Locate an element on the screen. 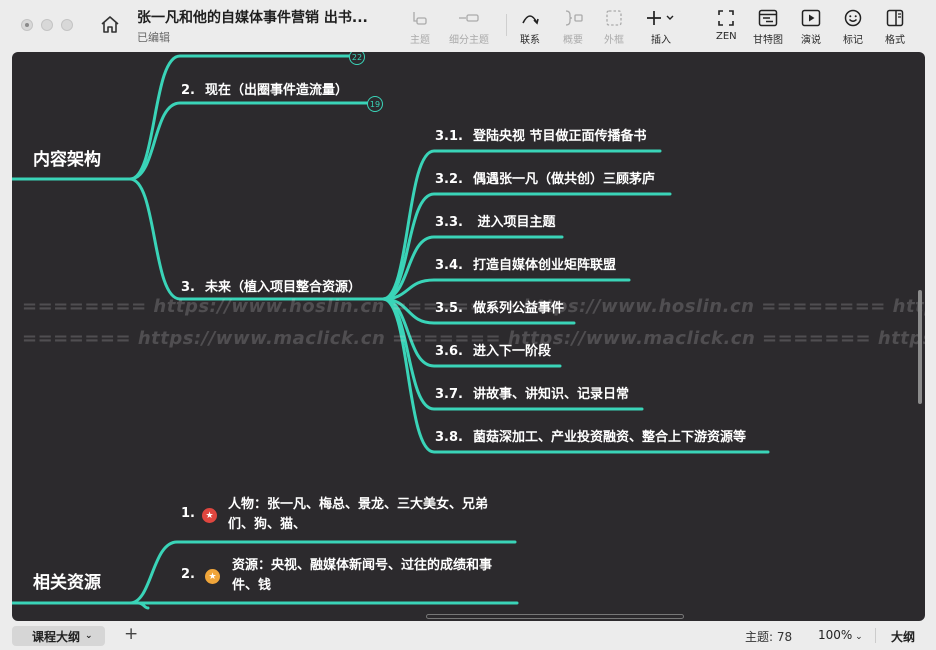 The width and height of the screenshot is (936, 650). topic-icon is located at coordinates (420, 18).